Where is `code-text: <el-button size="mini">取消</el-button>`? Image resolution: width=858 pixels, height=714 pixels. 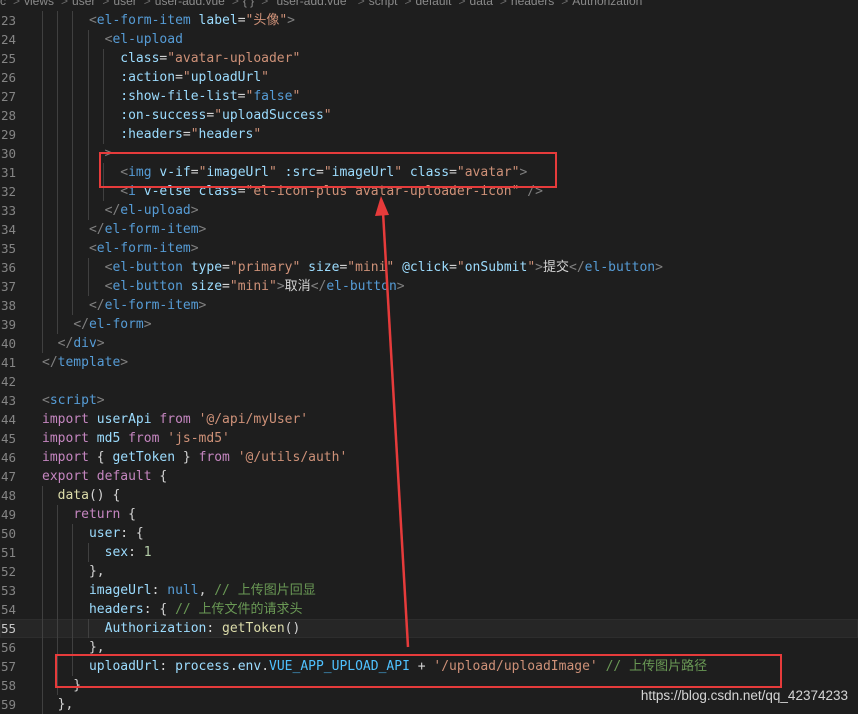
code-text: <el-button size="mini">取消</el-button> is located at coordinates (223, 286).